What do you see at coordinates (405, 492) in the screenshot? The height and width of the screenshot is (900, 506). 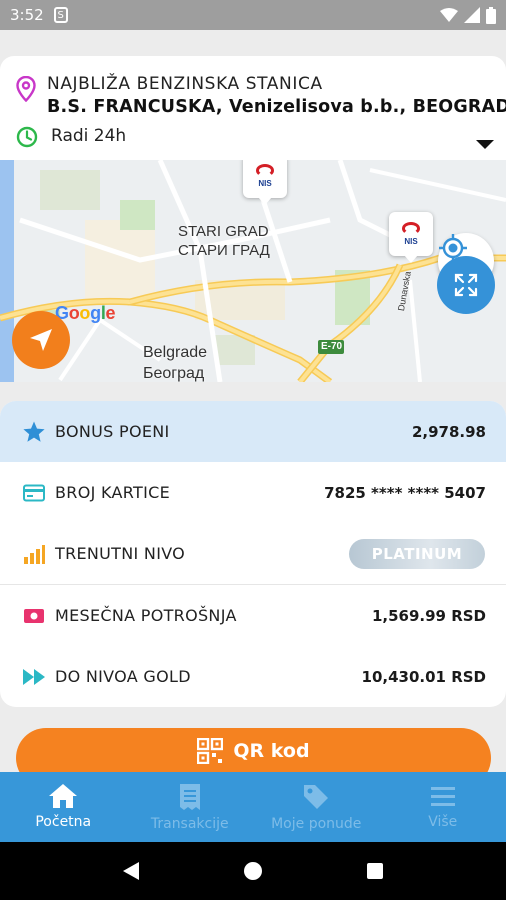 I see `card-number-value: 7825 **** **** 5407` at bounding box center [405, 492].